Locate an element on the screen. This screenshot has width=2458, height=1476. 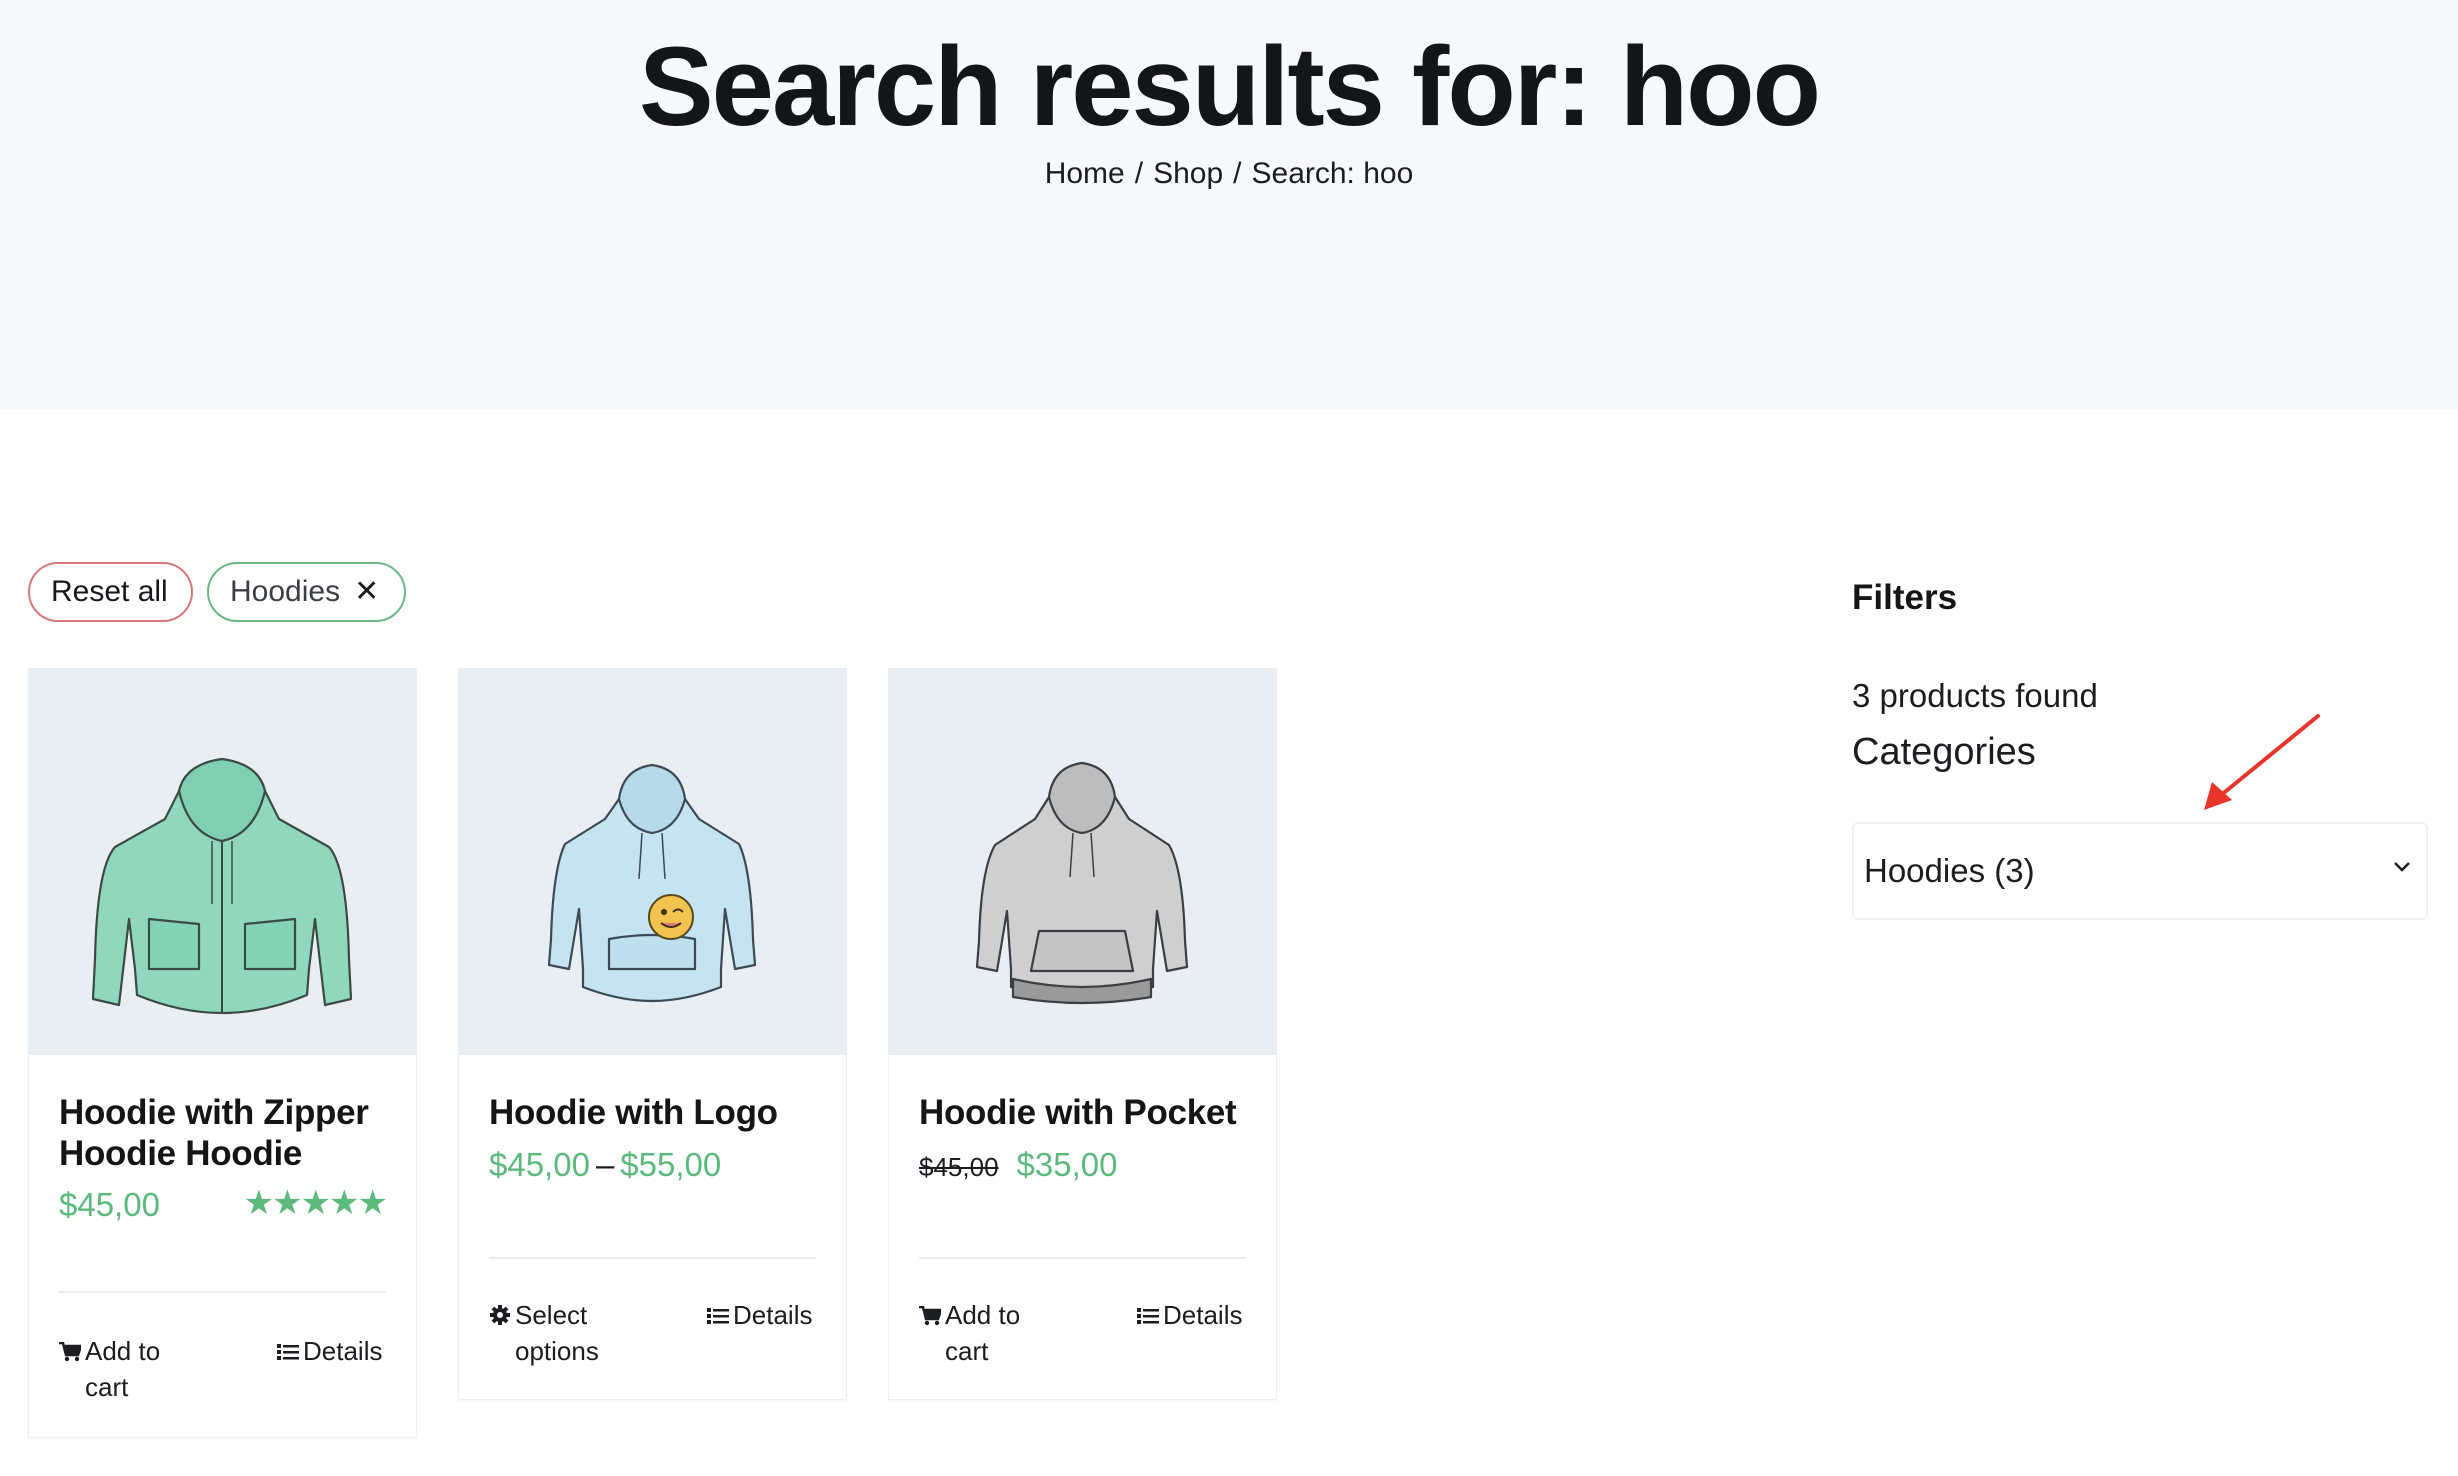
select-options-button: Select options is located at coordinates (557, 1333).